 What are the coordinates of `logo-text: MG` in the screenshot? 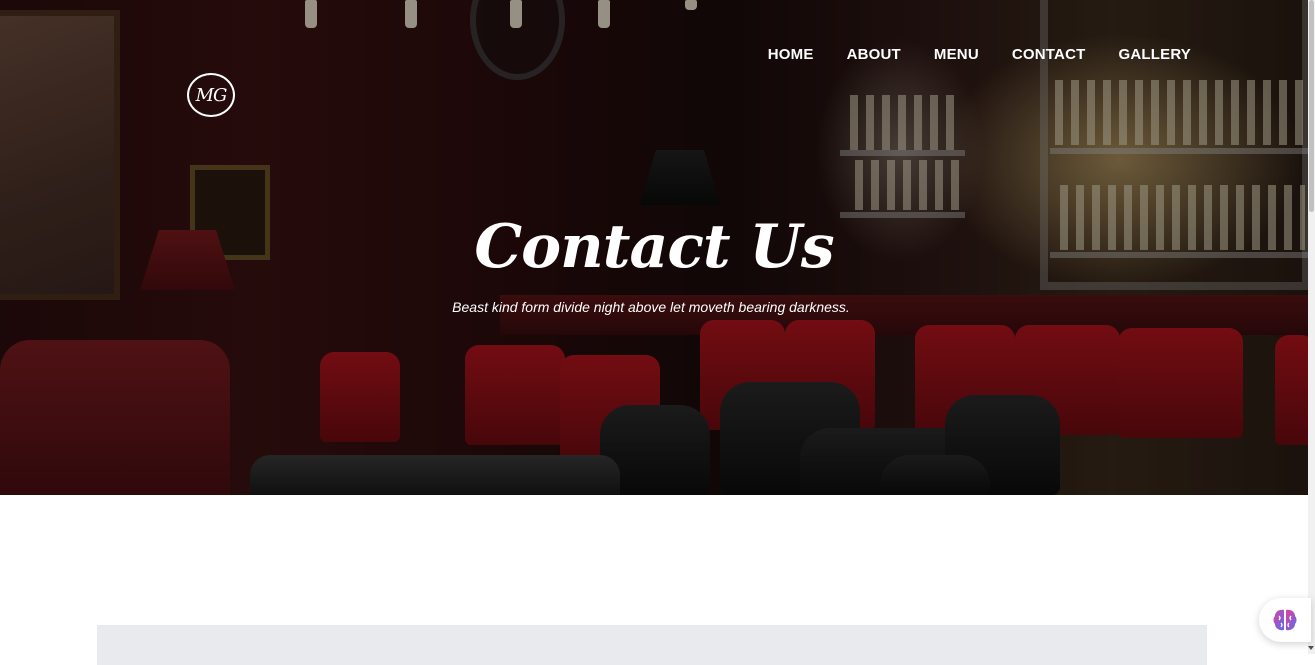 It's located at (211, 95).